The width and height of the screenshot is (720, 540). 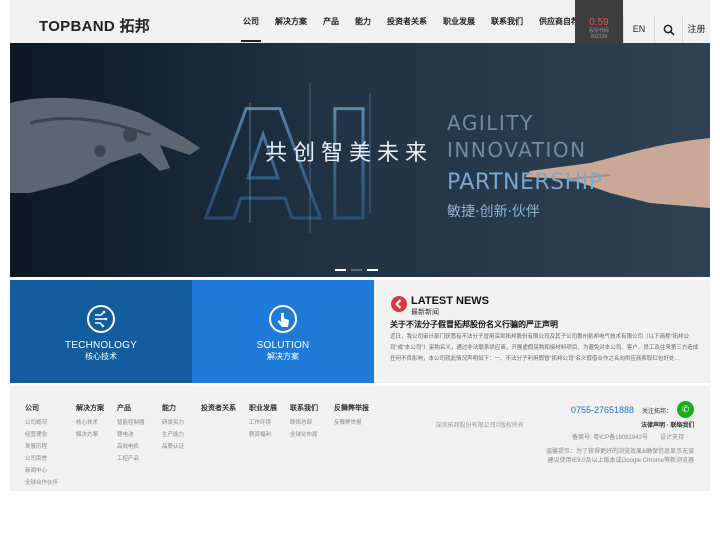 I want to click on news-section-title: LATEST NEWS, so click(x=450, y=301).